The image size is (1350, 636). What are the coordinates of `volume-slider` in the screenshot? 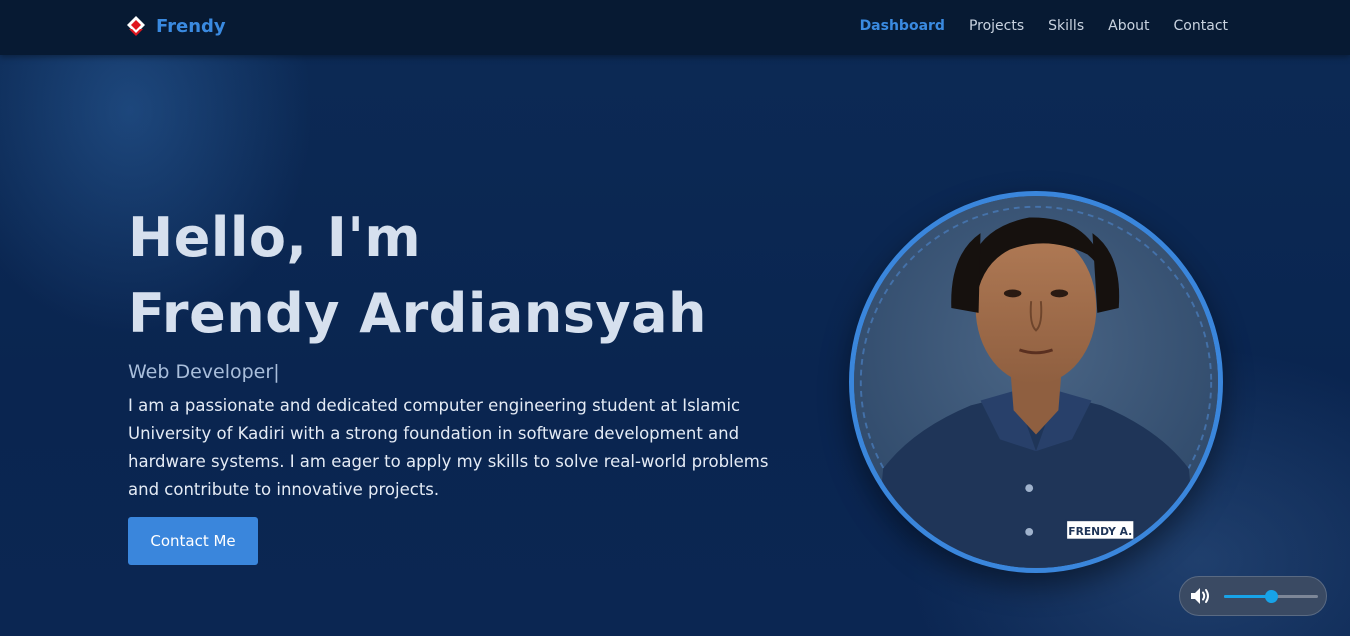 It's located at (1271, 596).